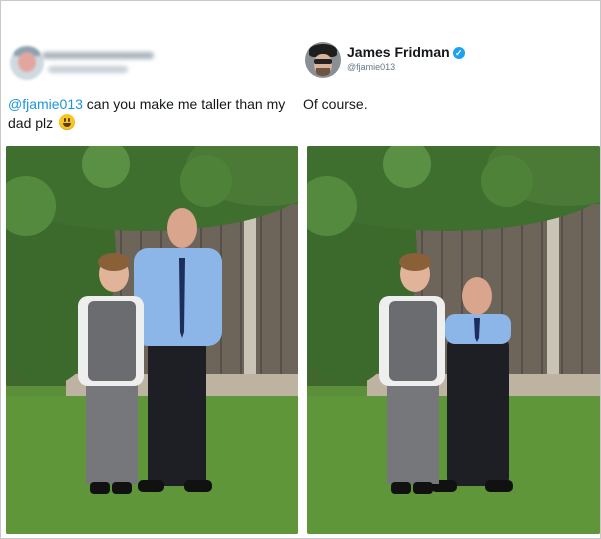  Describe the element at coordinates (458, 53) in the screenshot. I see `verified-badge-icon: ✓` at that location.